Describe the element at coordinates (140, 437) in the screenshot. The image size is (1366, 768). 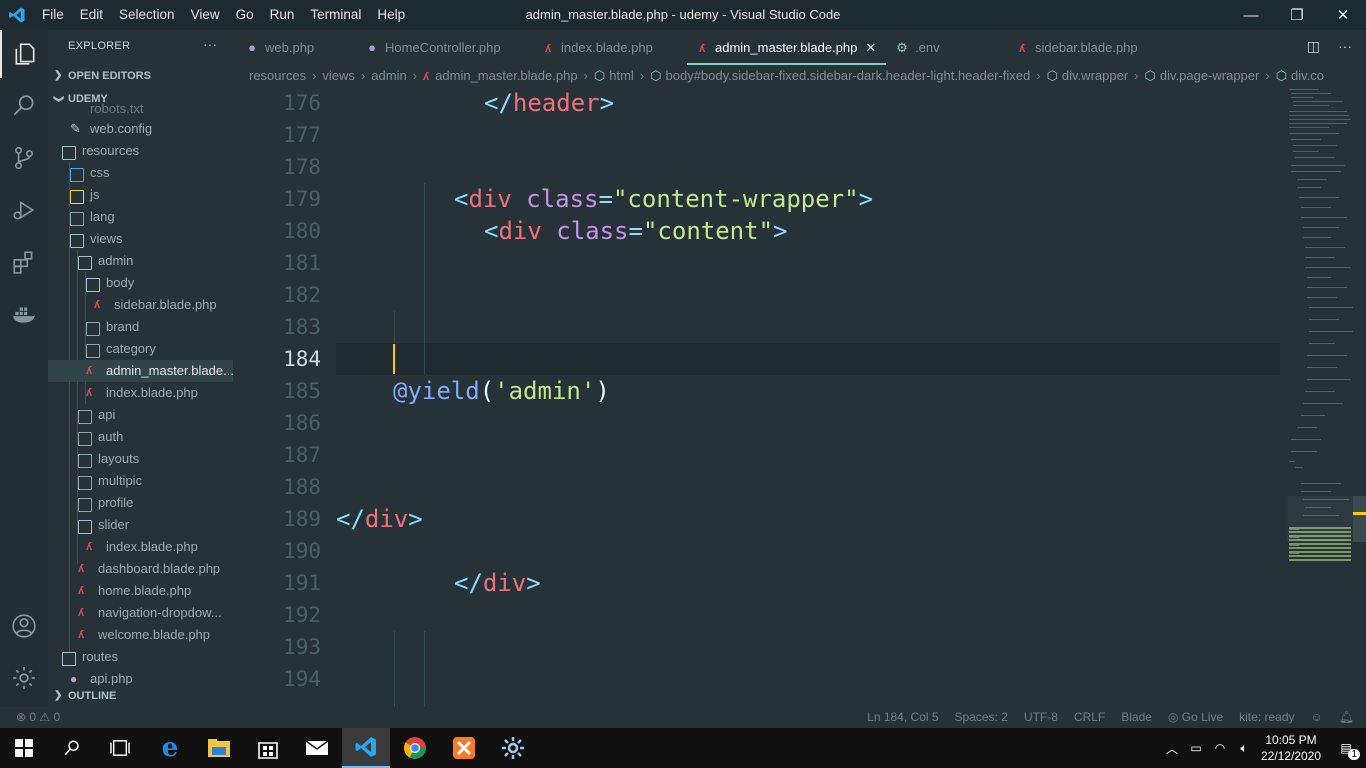
I see `tree-item-auth: auth` at that location.